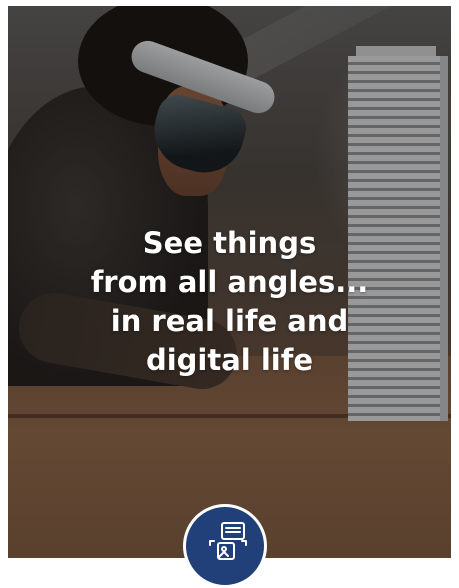 The image size is (459, 588). Describe the element at coordinates (229, 321) in the screenshot. I see `headline-line-3: in real life and` at that location.